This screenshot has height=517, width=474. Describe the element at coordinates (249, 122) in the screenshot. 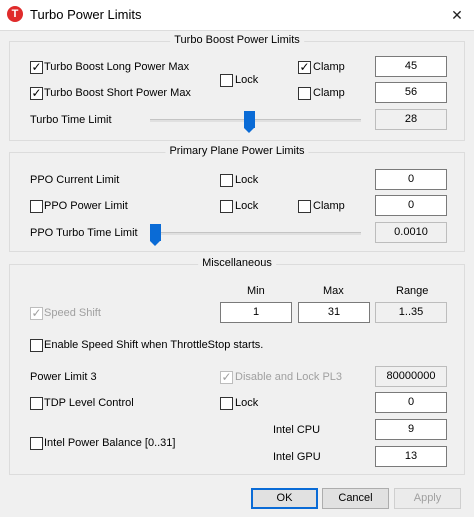

I see `turbo-time-slider-thumb` at that location.